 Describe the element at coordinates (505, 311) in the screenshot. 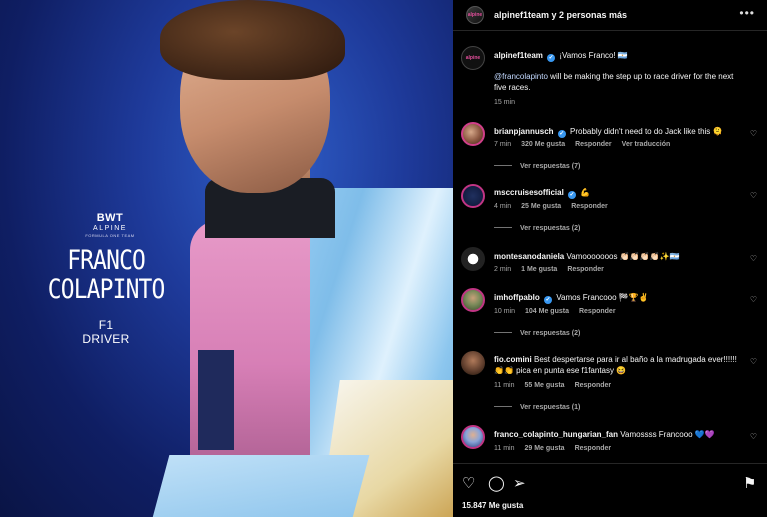

I see `comment-time: 10 min` at that location.